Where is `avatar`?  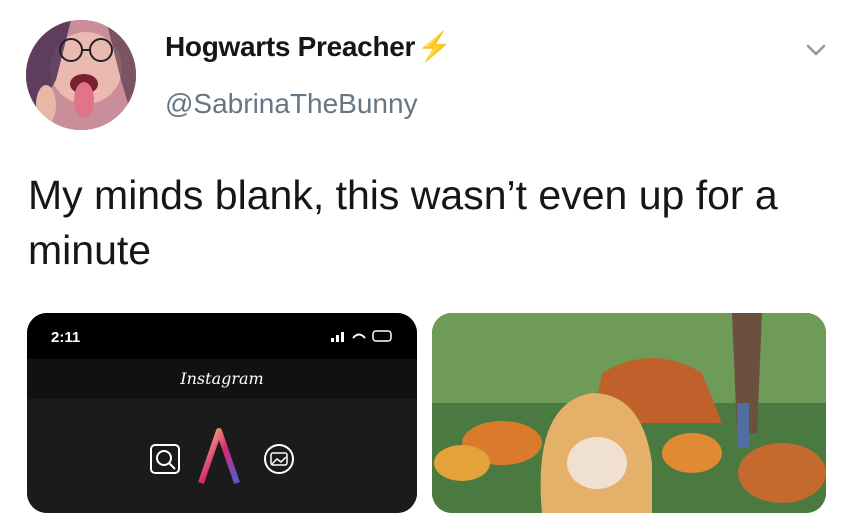
avatar is located at coordinates (81, 75).